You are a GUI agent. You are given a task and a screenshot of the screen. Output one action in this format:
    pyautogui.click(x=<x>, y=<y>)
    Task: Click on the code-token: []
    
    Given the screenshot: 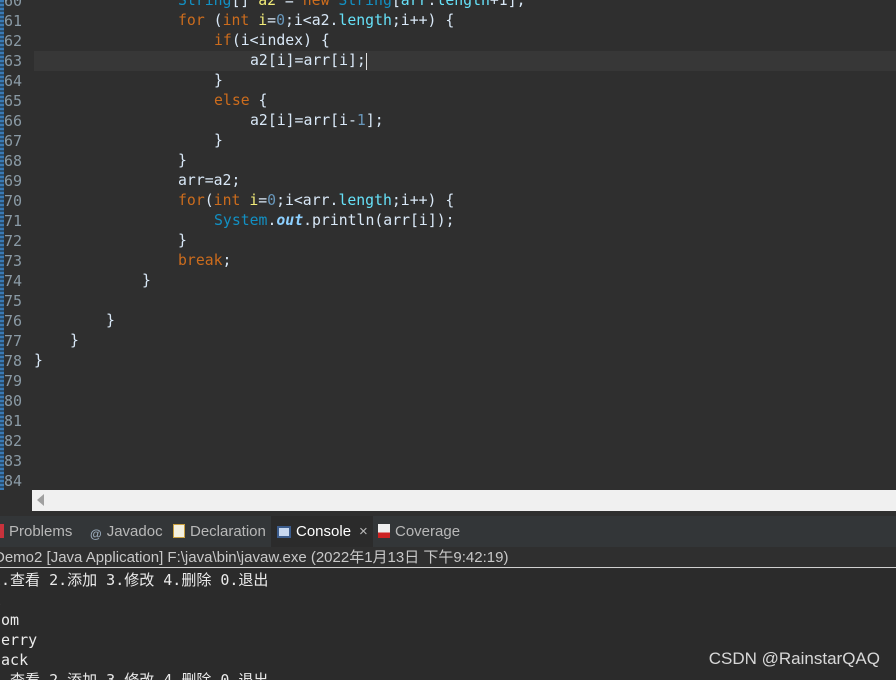 What is the action you would take?
    pyautogui.click(x=245, y=4)
    